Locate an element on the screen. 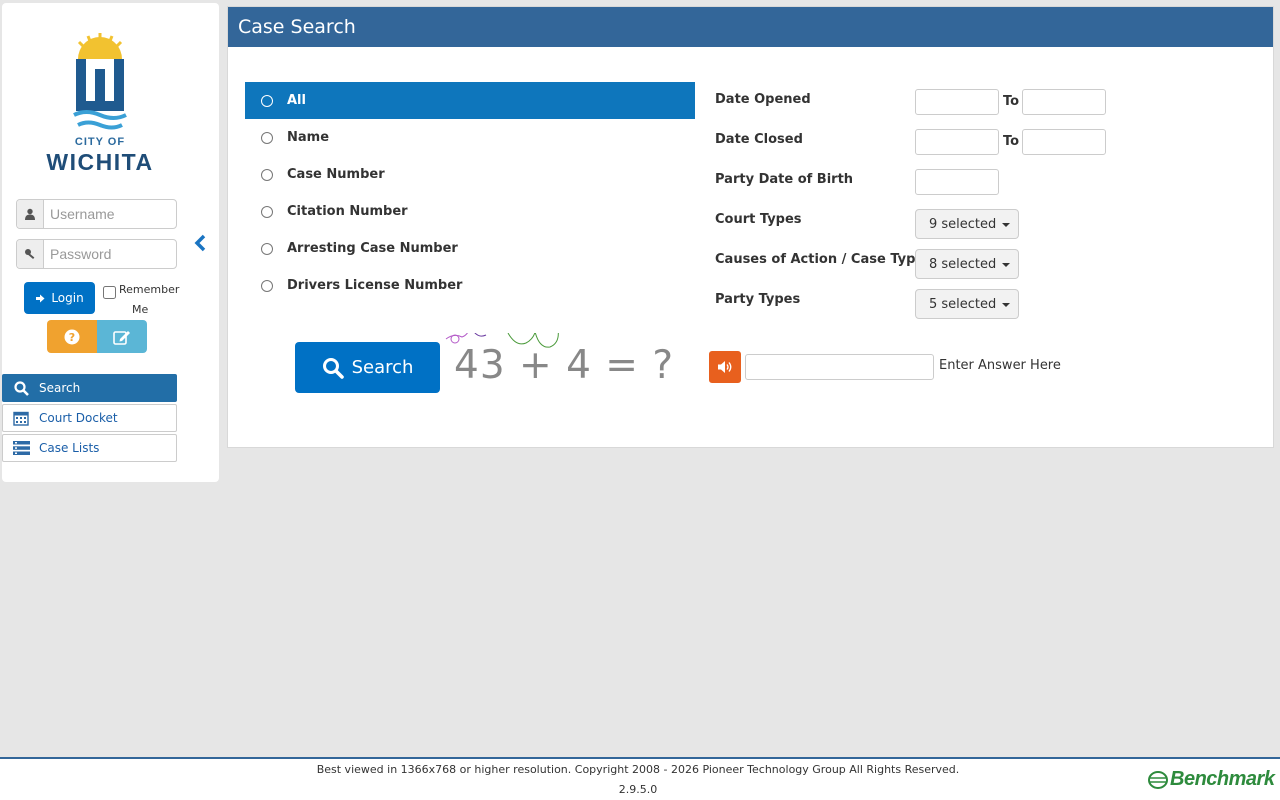 The image size is (1280, 800). captcha-answer-input is located at coordinates (839, 367).